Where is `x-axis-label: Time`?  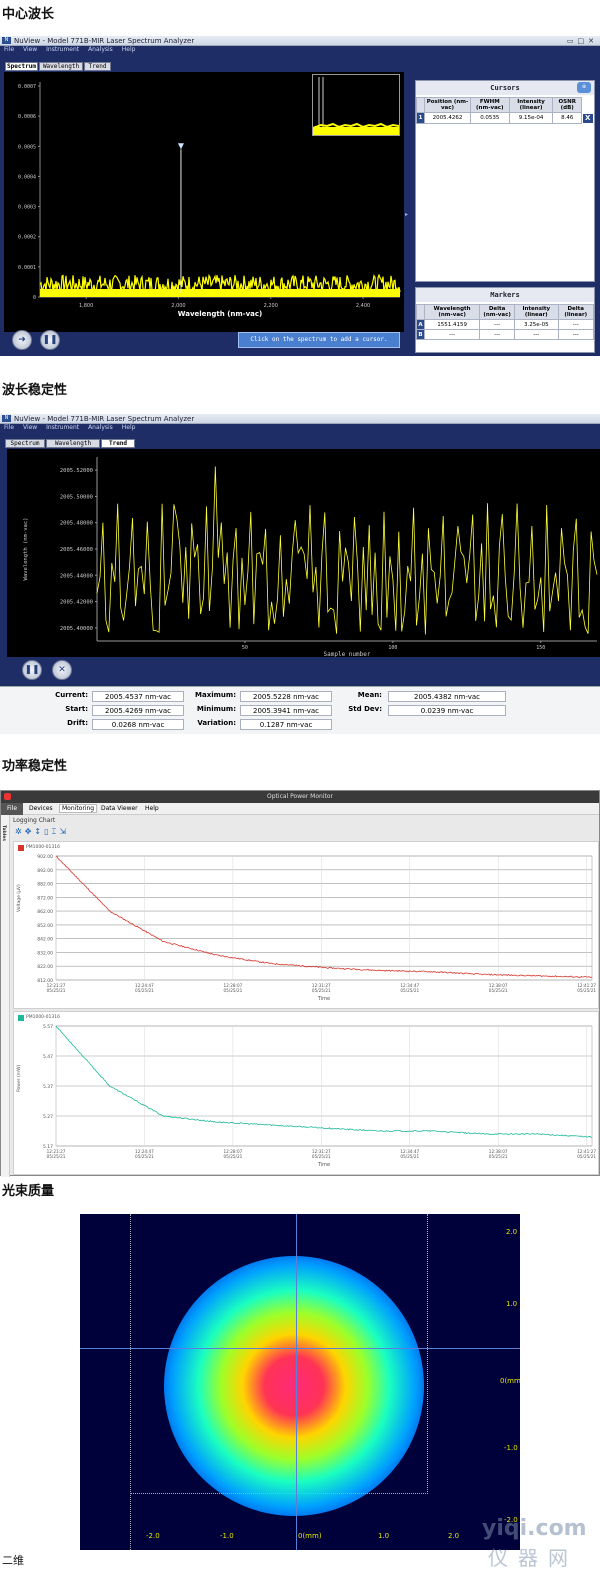 x-axis-label: Time is located at coordinates (323, 999).